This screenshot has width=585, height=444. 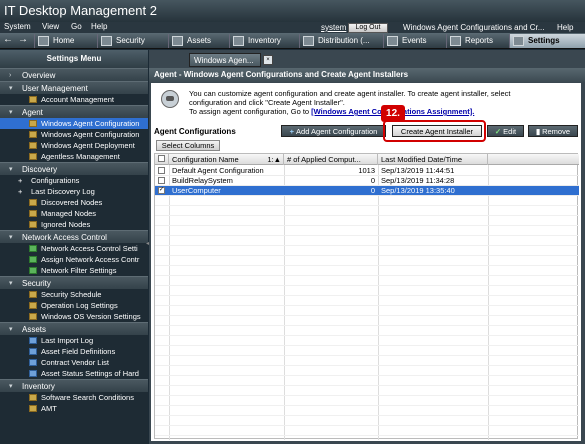 What do you see at coordinates (74, 351) in the screenshot?
I see `sidebar-item-asset-field-definitions: Asset Field Definitions` at bounding box center [74, 351].